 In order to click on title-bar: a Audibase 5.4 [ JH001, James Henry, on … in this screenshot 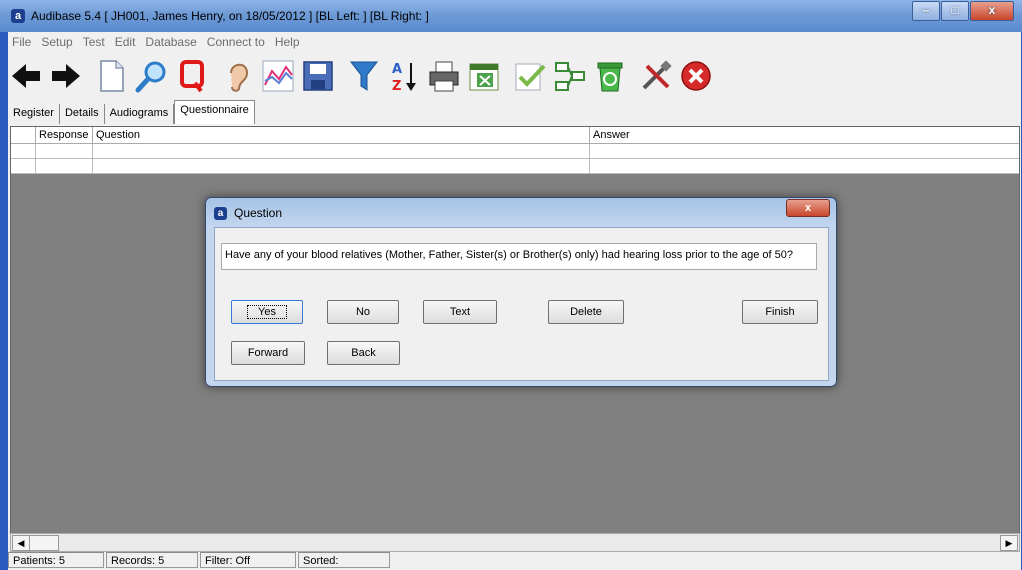, I will do `click(511, 16)`.